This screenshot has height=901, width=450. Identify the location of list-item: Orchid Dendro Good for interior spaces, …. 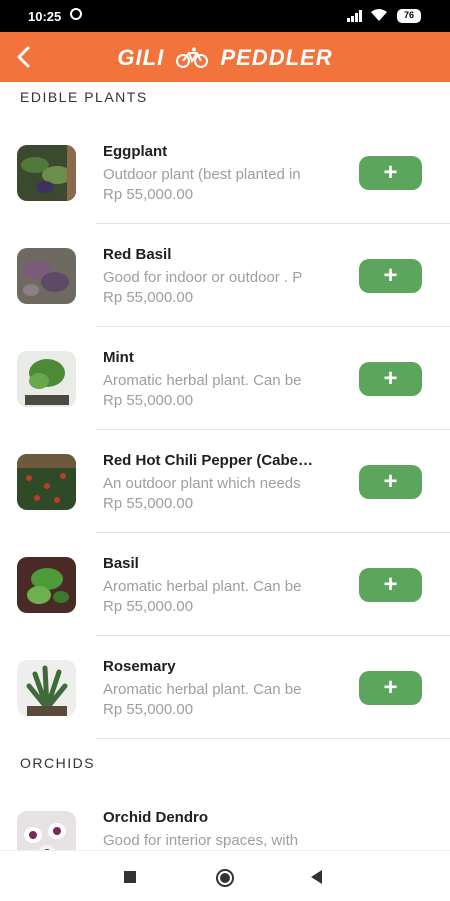
(225, 818).